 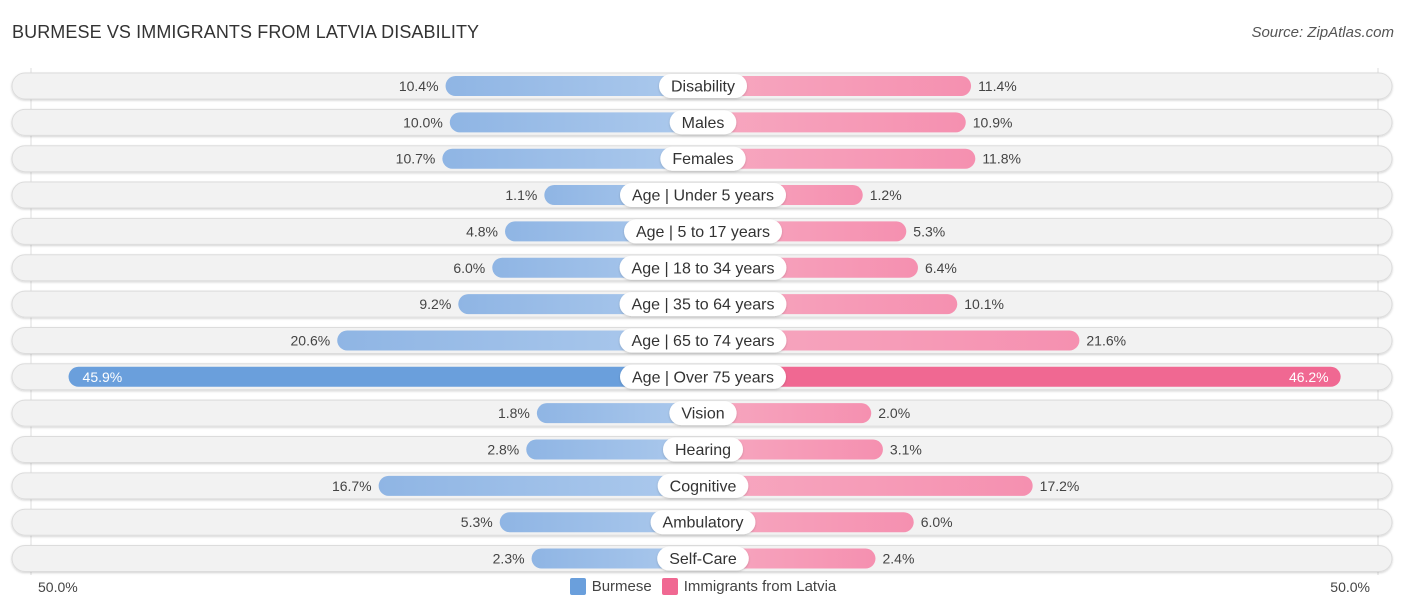 I want to click on value-label-burmese: 2.8%, so click(x=503, y=450).